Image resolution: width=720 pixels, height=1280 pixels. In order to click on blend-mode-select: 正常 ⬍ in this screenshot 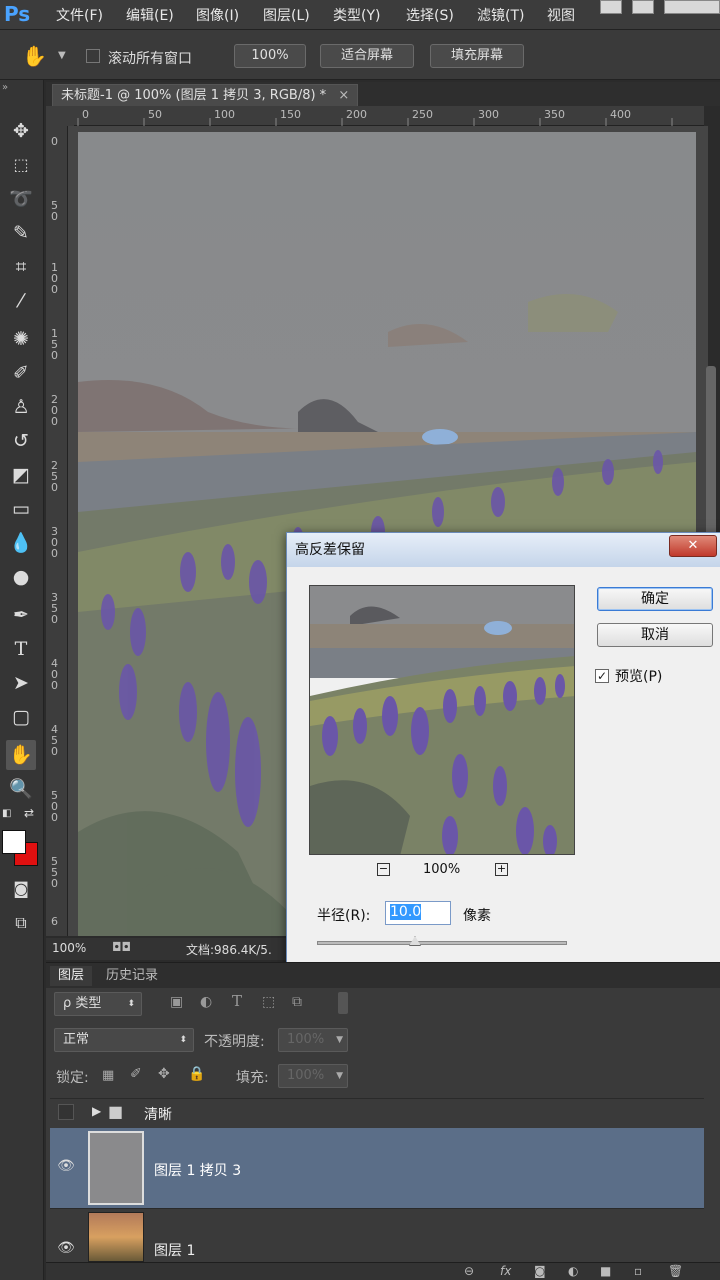, I will do `click(124, 1040)`.